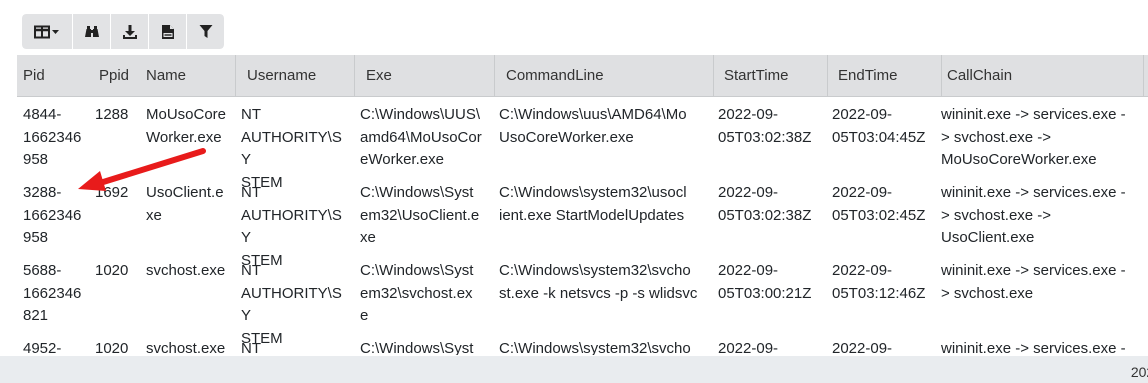 The image size is (1148, 383). I want to click on cell-exe: C:\Windows\Syst em32\svchost.ex e, so click(417, 293).